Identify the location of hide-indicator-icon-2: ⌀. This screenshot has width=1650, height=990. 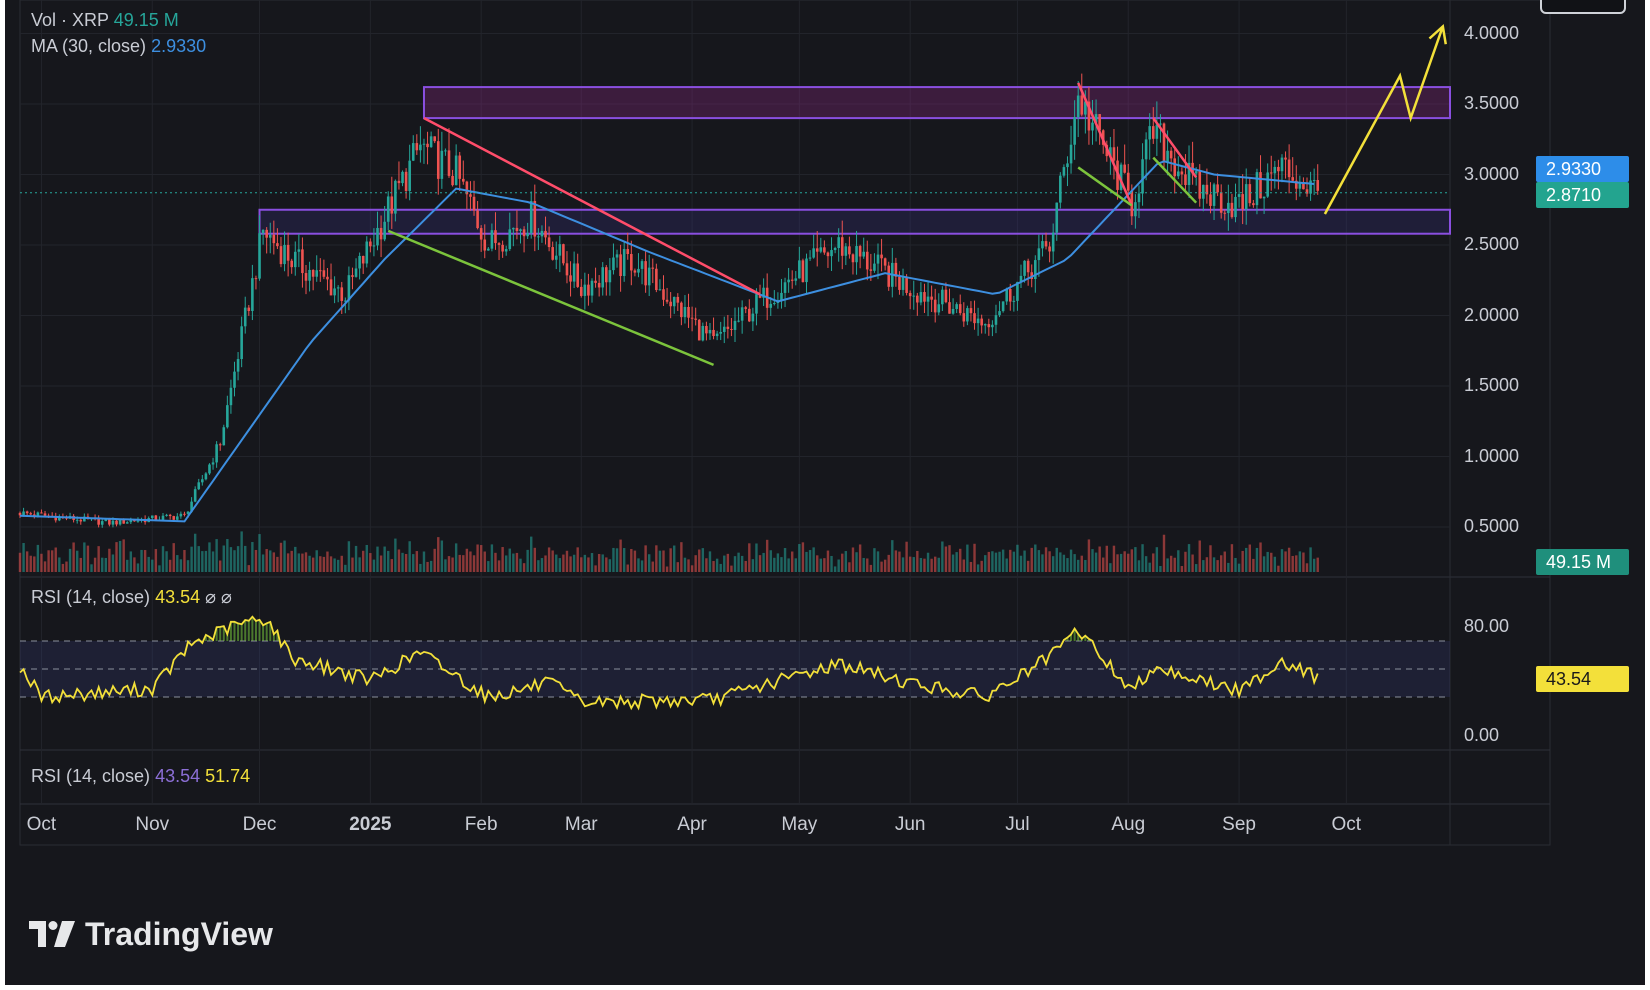
(226, 597).